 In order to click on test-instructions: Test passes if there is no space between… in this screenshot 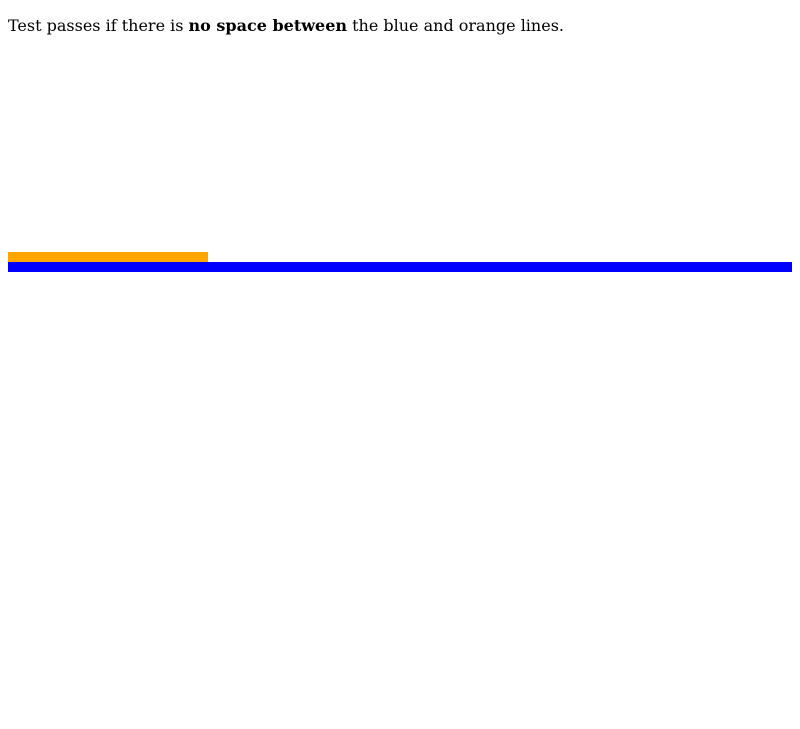, I will do `click(286, 26)`.